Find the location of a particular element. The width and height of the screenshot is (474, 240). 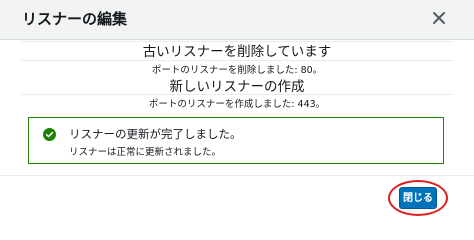

delete-heading: 古いリスナーを削除しています is located at coordinates (237, 52).